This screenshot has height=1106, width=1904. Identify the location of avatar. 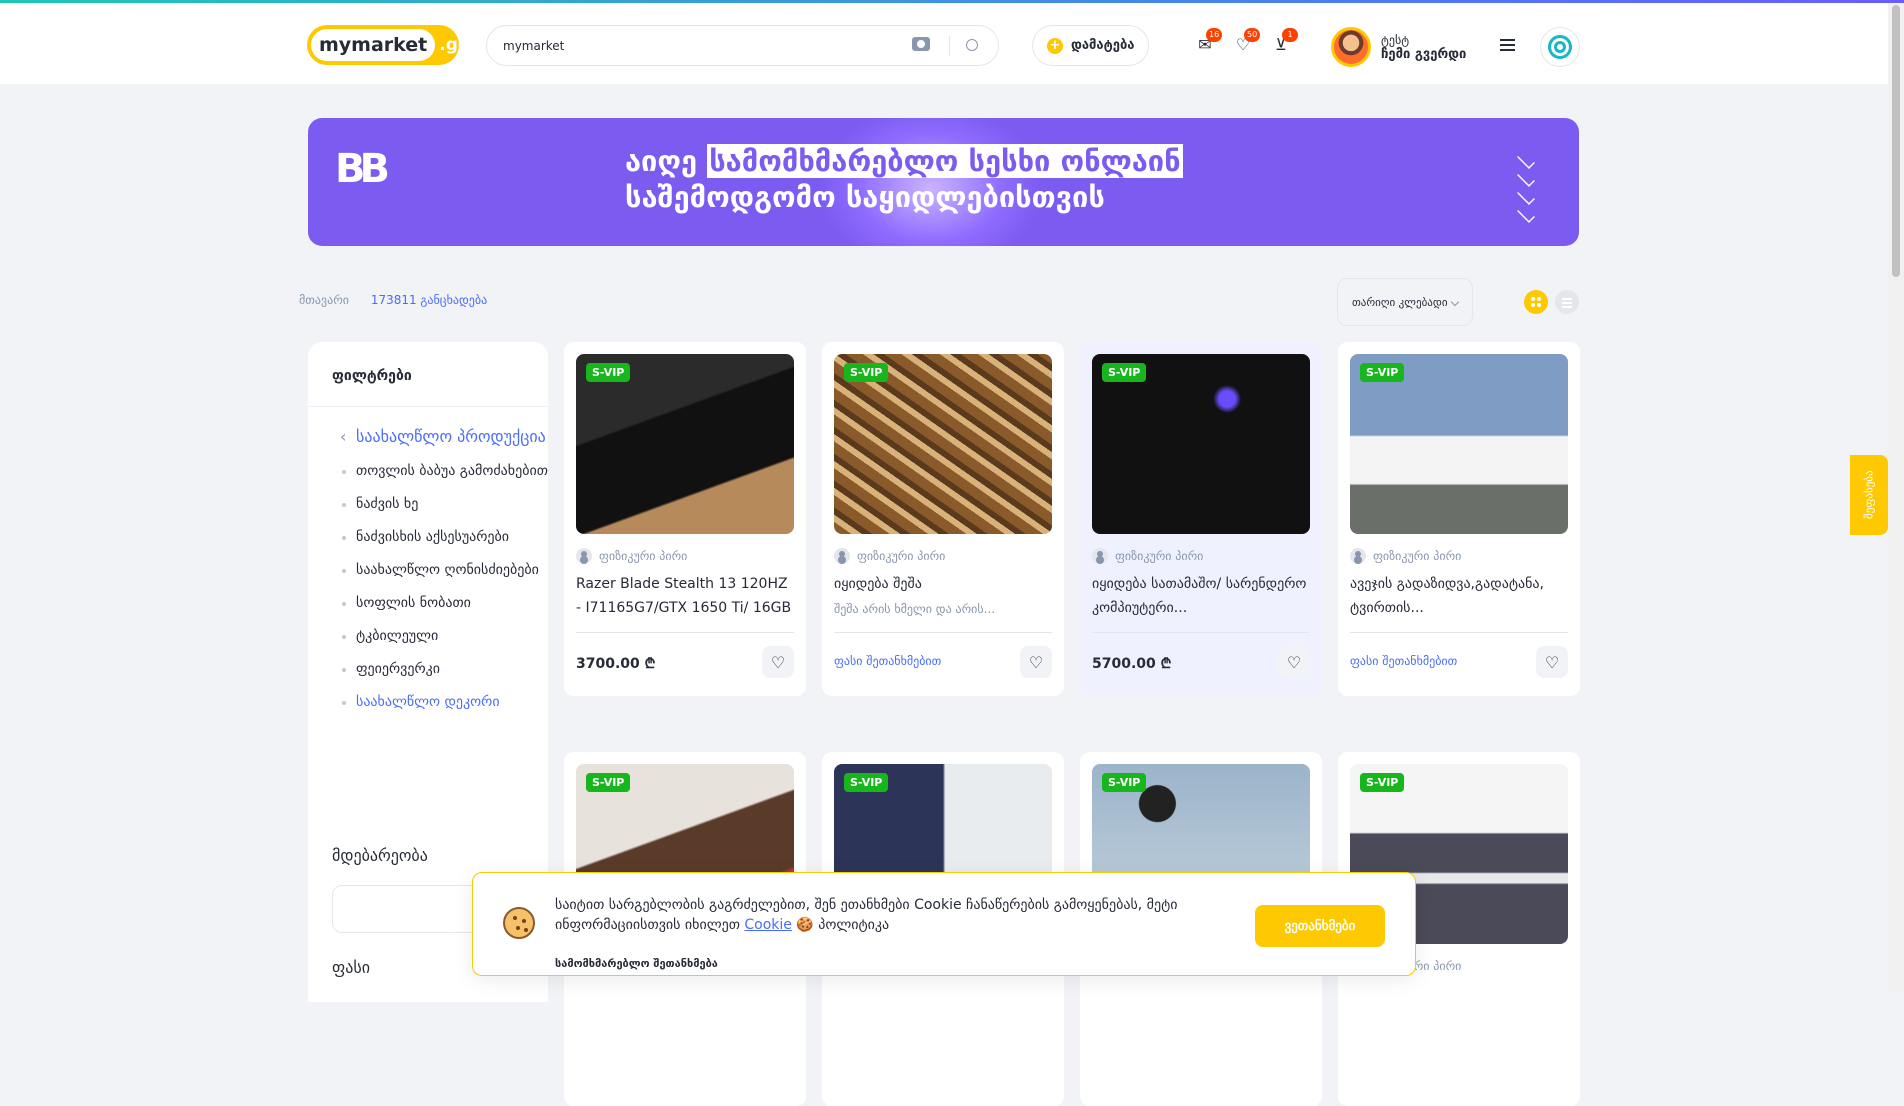
(1351, 47).